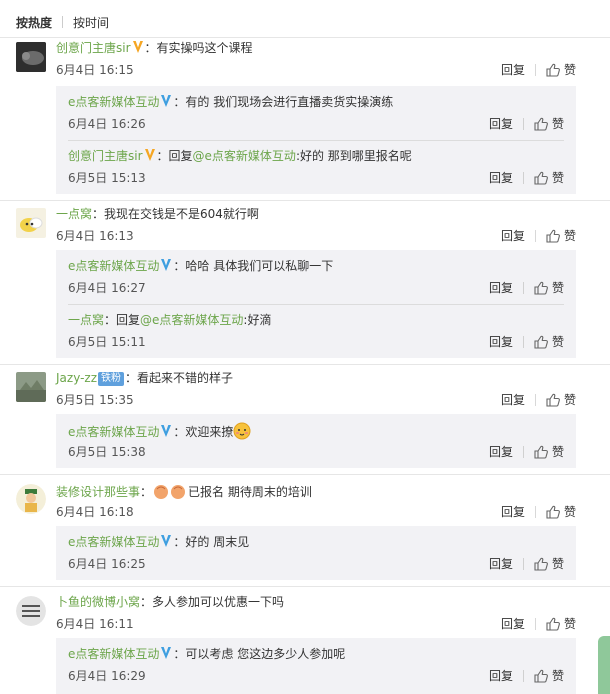 This screenshot has width=610, height=694. What do you see at coordinates (305, 37) in the screenshot?
I see `top-divider` at bounding box center [305, 37].